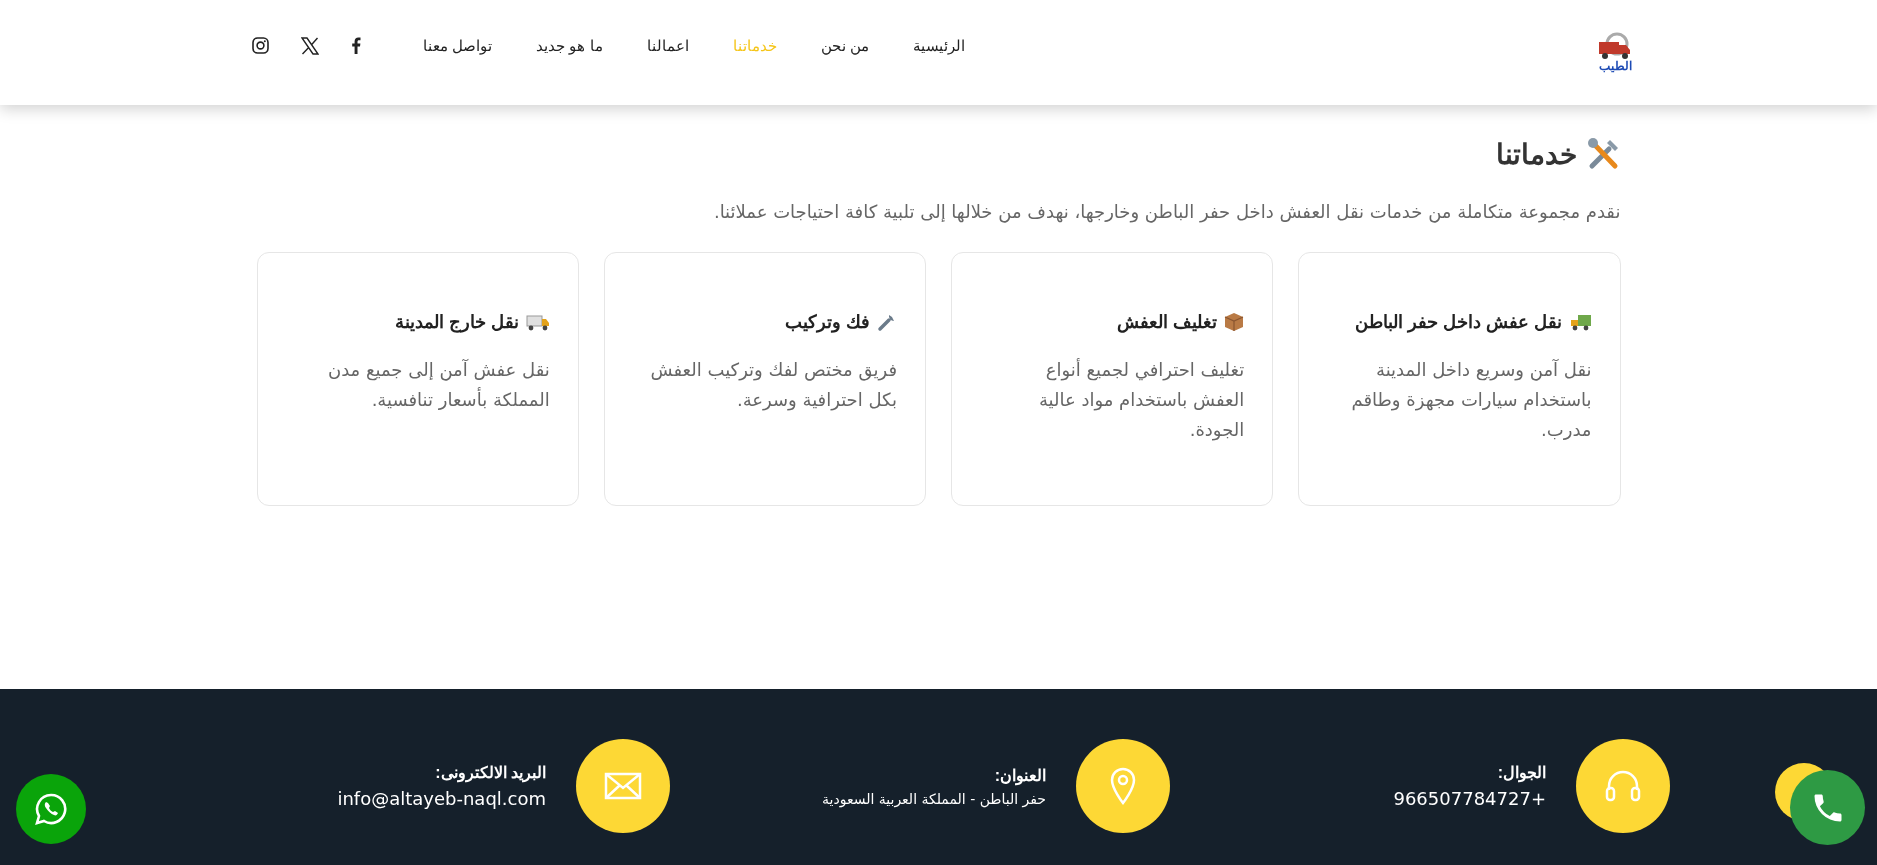 This screenshot has width=1877, height=865. What do you see at coordinates (490, 772) in the screenshot?
I see `contact-label: البريد الالكترونى:` at bounding box center [490, 772].